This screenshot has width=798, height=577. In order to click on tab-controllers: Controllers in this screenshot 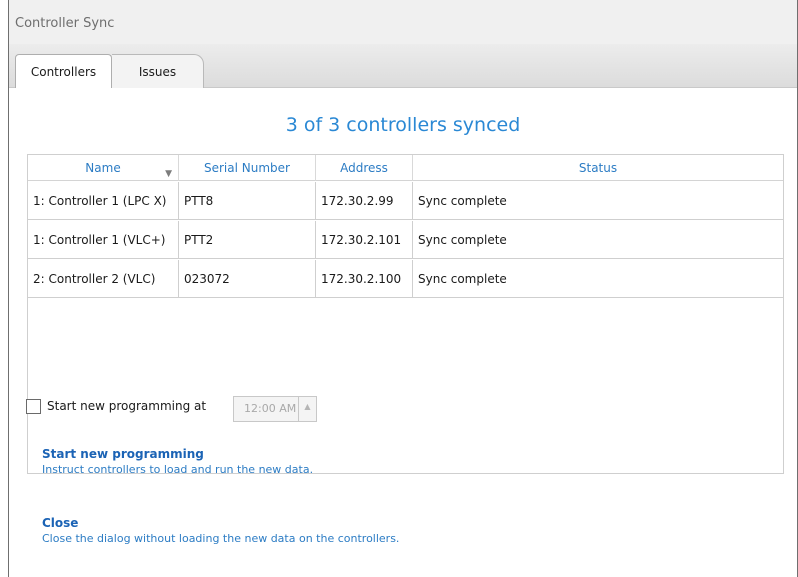, I will do `click(63, 71)`.